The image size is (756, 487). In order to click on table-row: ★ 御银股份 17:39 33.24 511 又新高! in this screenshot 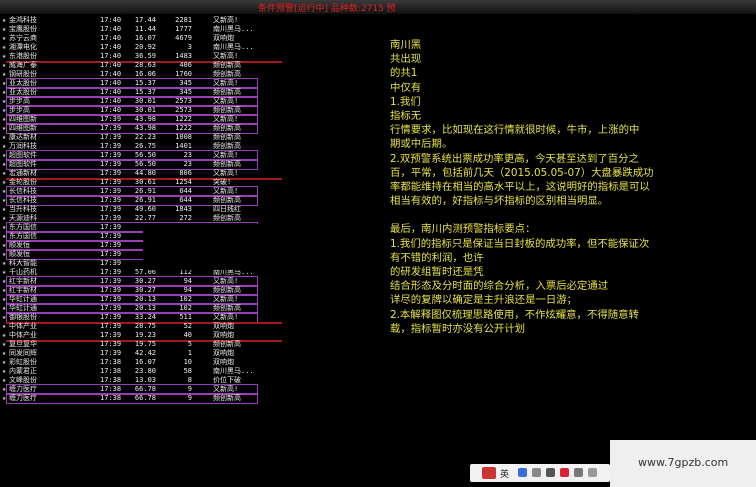, I will do `click(141, 317)`.